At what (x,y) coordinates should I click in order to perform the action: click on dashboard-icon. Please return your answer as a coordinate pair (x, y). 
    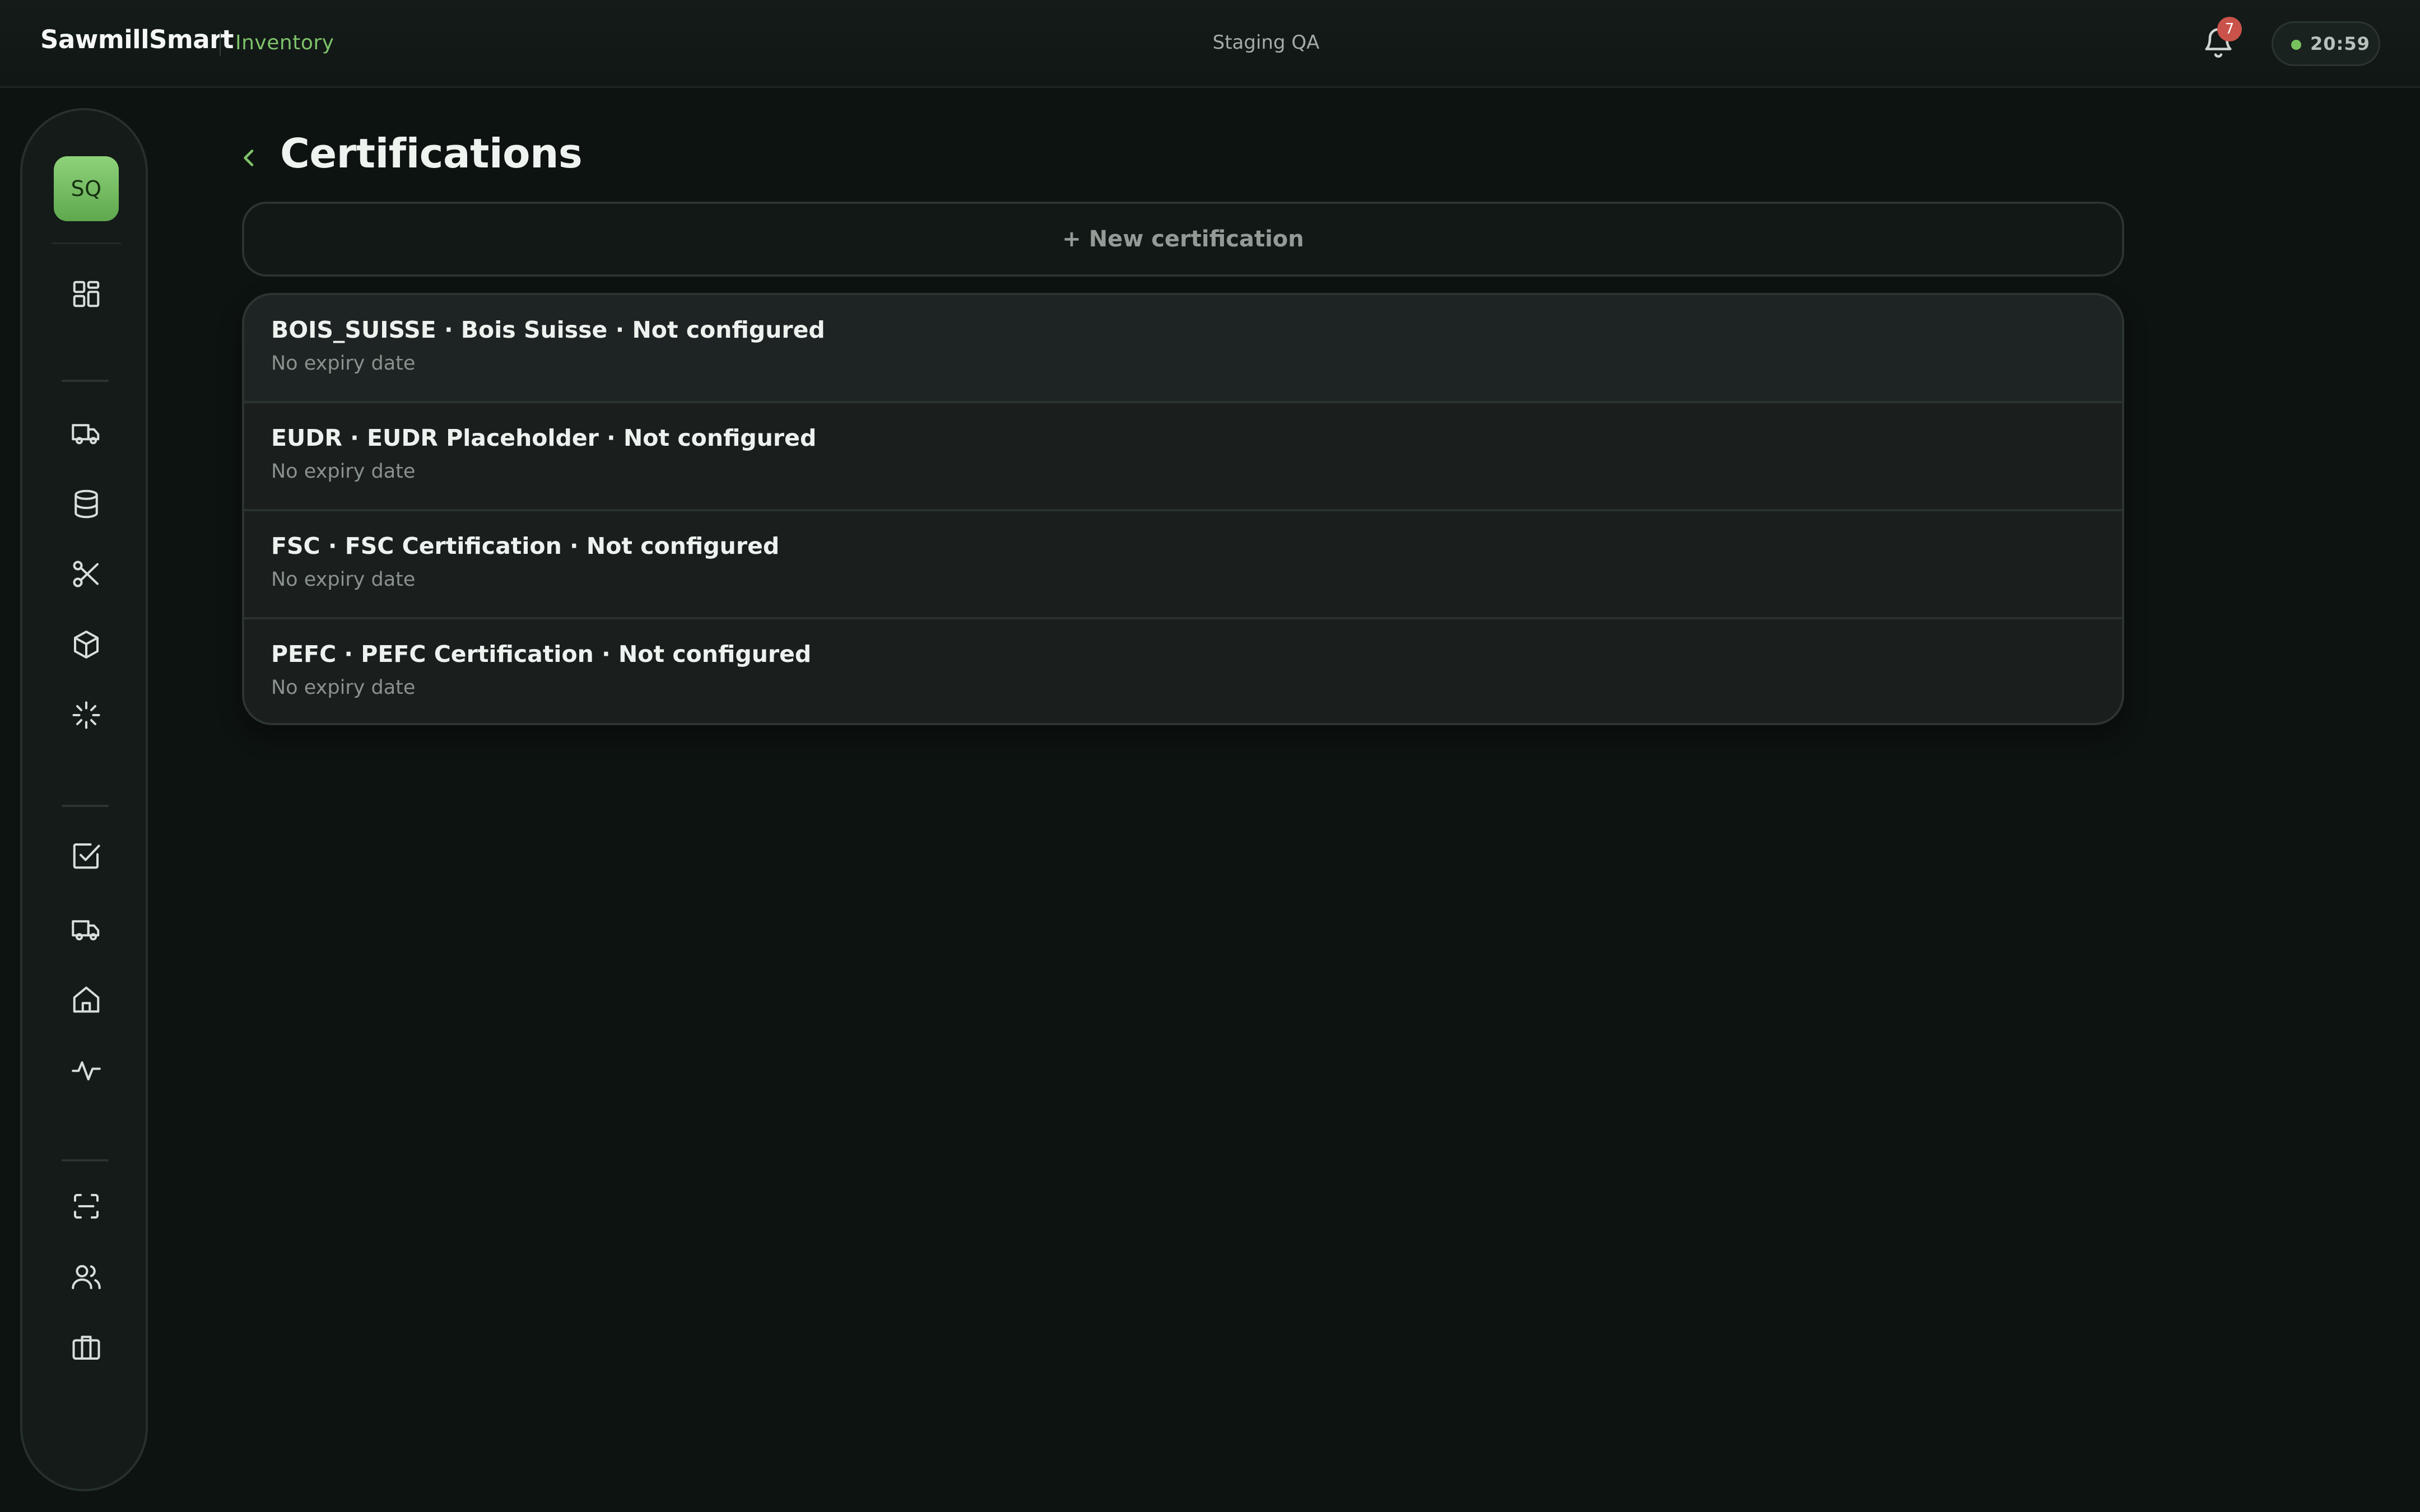
    Looking at the image, I should click on (86, 294).